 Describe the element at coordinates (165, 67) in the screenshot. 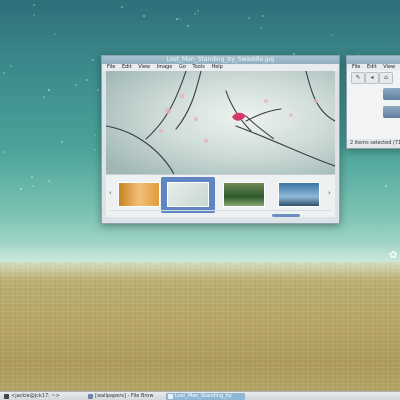

I see `menu-image: Image` at that location.